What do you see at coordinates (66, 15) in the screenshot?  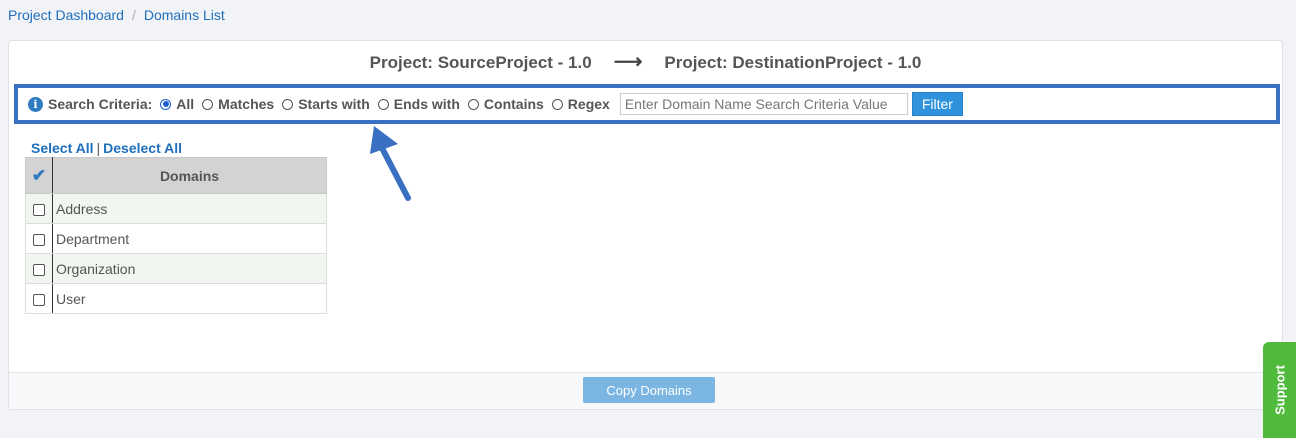 I see `breadcrumb-project-dashboard: Project Dashboard` at bounding box center [66, 15].